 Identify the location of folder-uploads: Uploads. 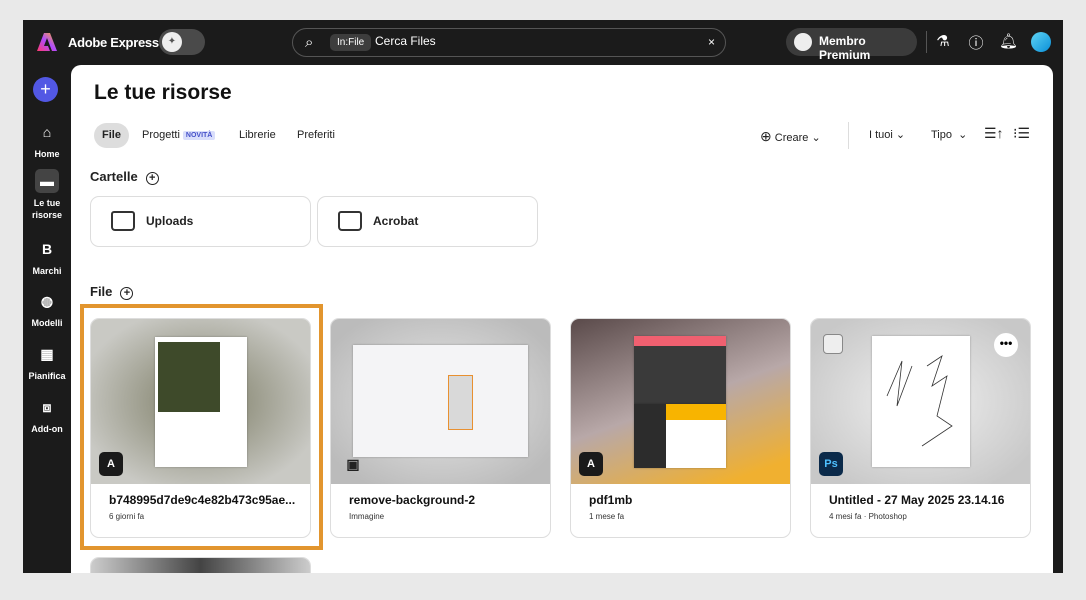
(200, 221).